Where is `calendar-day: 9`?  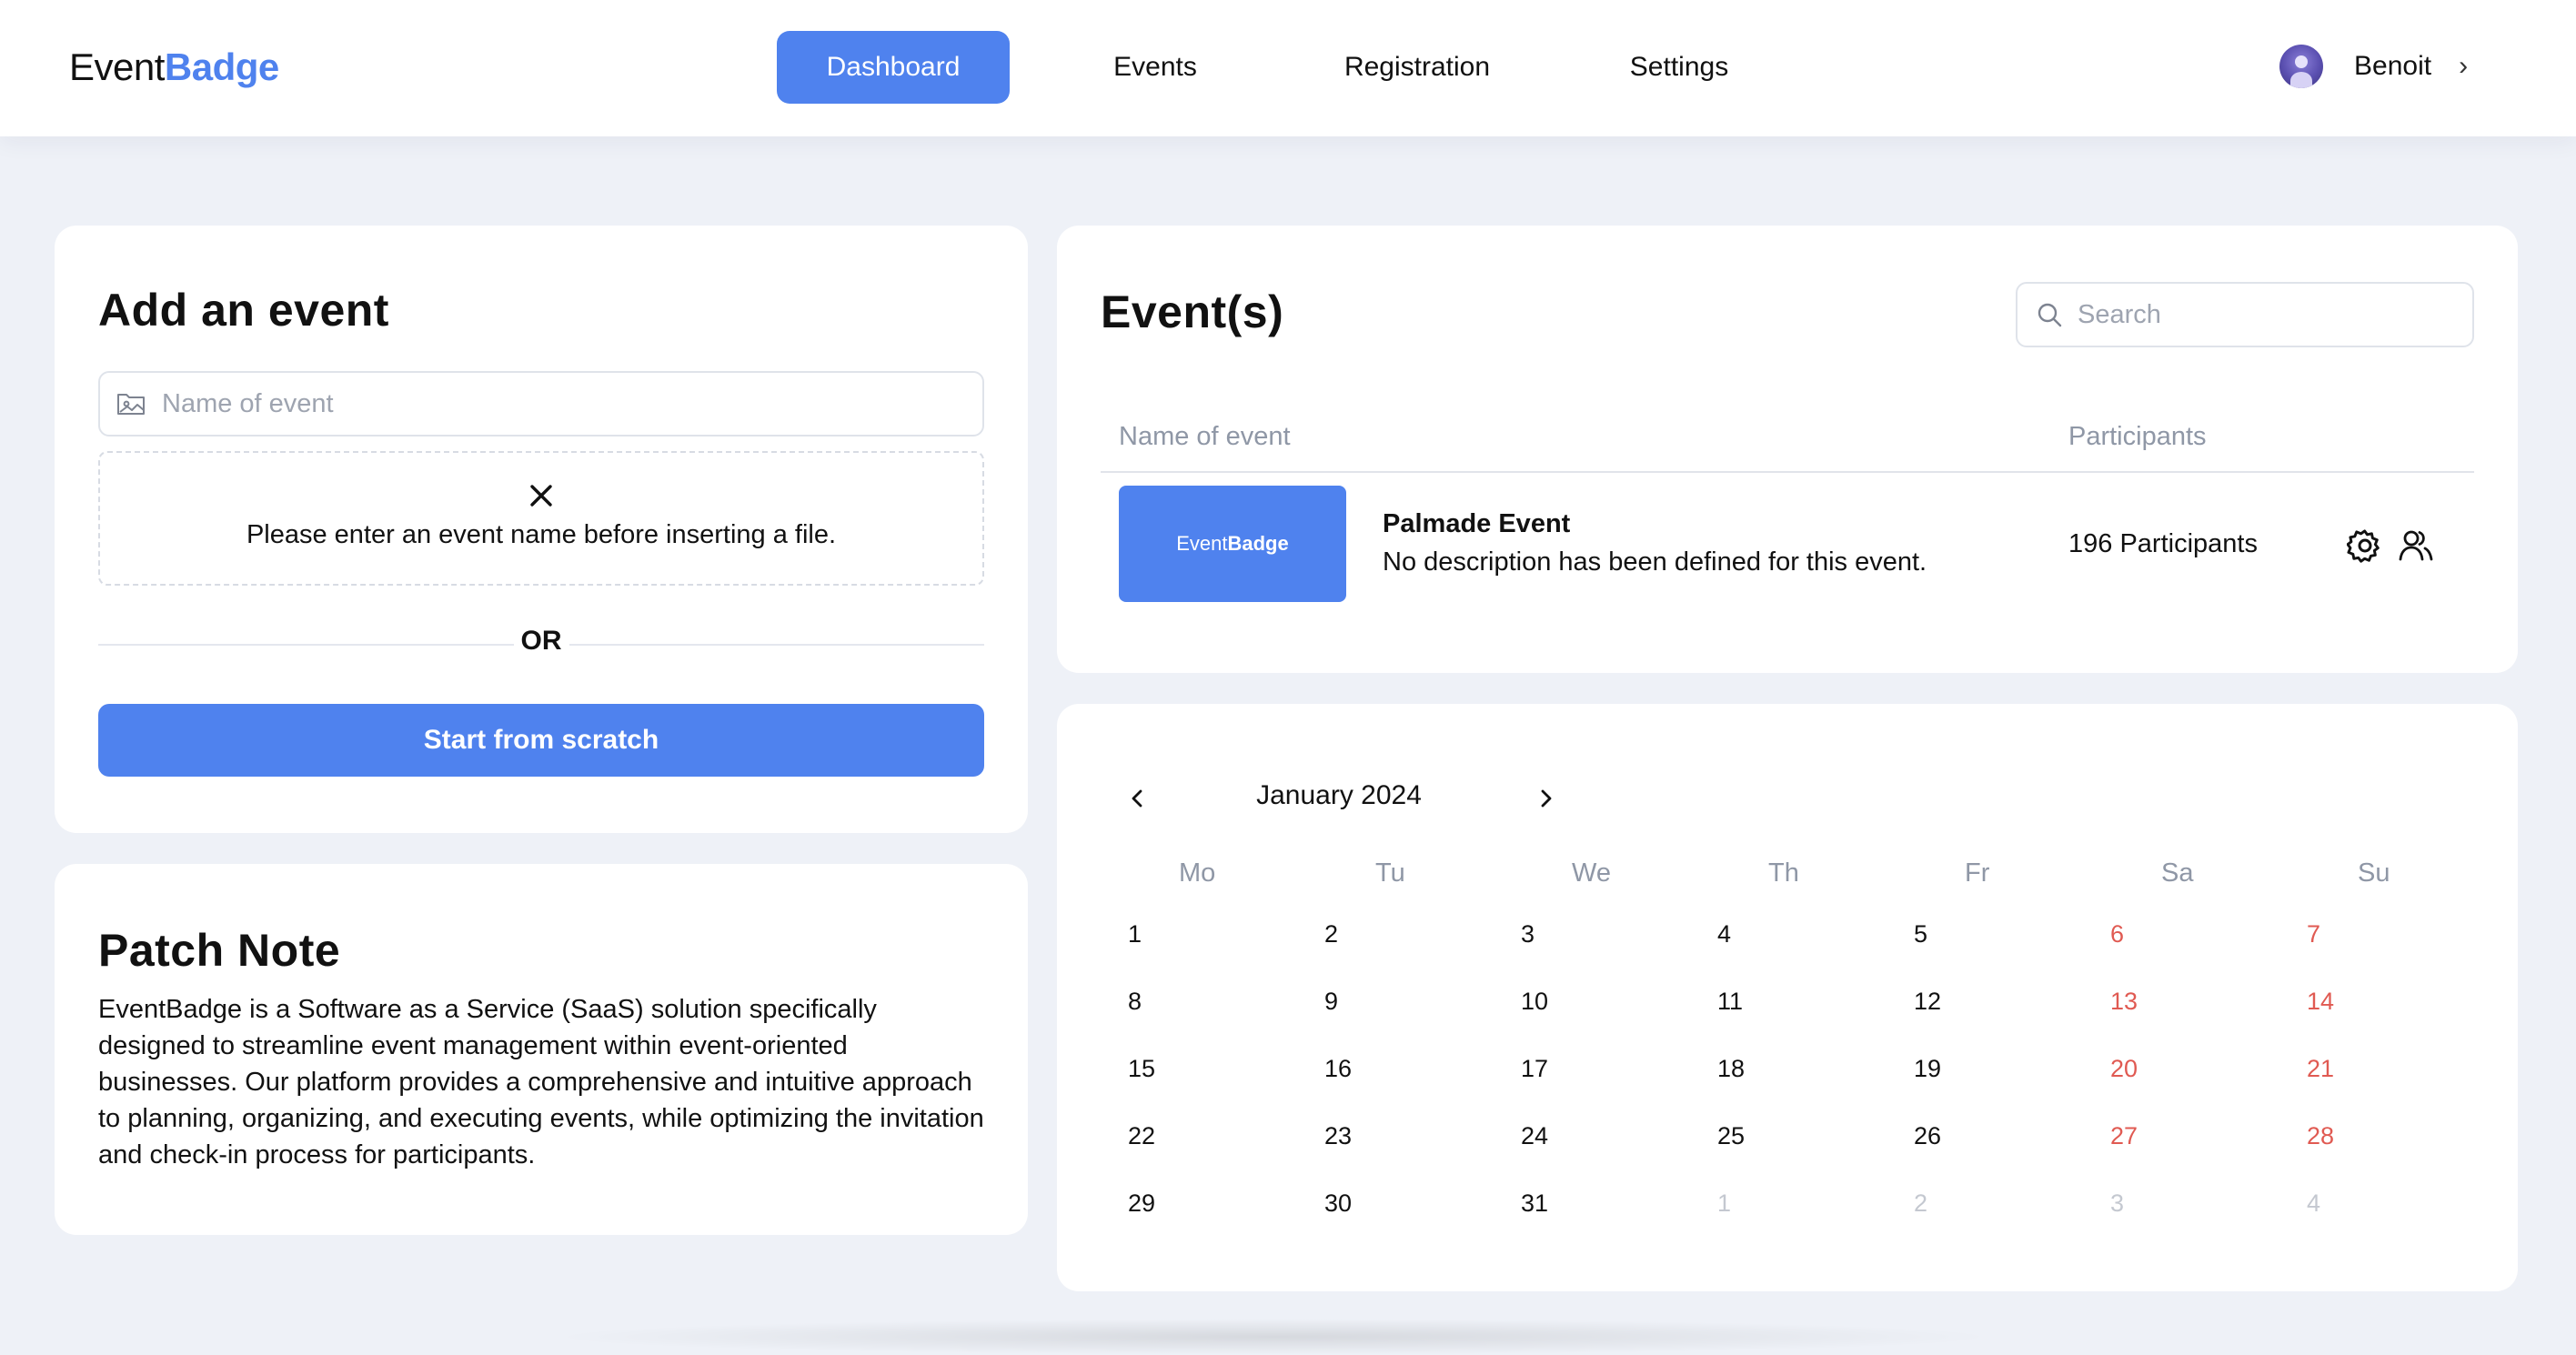 calendar-day: 9 is located at coordinates (1413, 1002).